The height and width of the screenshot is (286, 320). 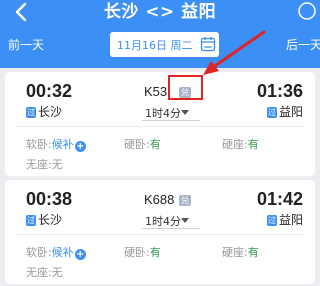 I want to click on arrive-time: 01:36, so click(x=279, y=91).